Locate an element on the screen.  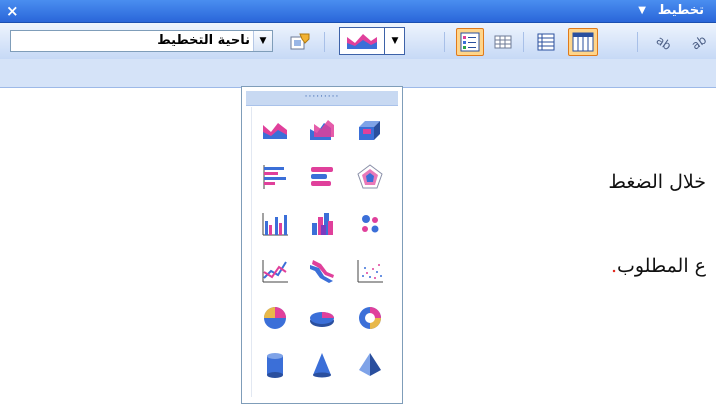
close-icon: × is located at coordinates (12, 11).